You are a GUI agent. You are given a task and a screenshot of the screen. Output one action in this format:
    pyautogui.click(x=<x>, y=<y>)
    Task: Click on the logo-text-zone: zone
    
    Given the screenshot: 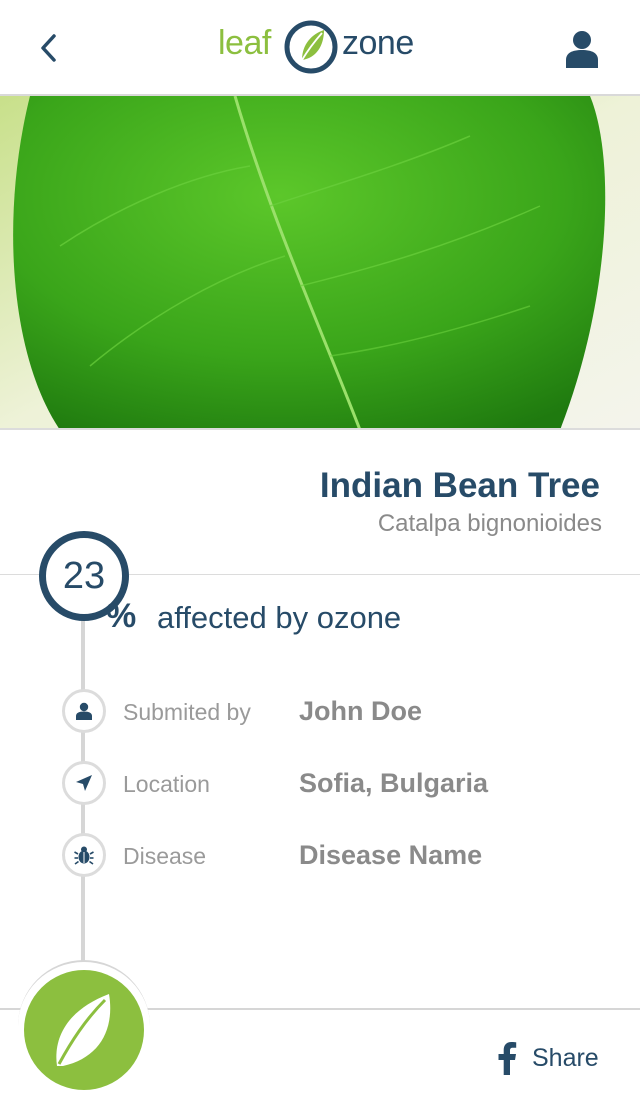 What is the action you would take?
    pyautogui.click(x=378, y=43)
    